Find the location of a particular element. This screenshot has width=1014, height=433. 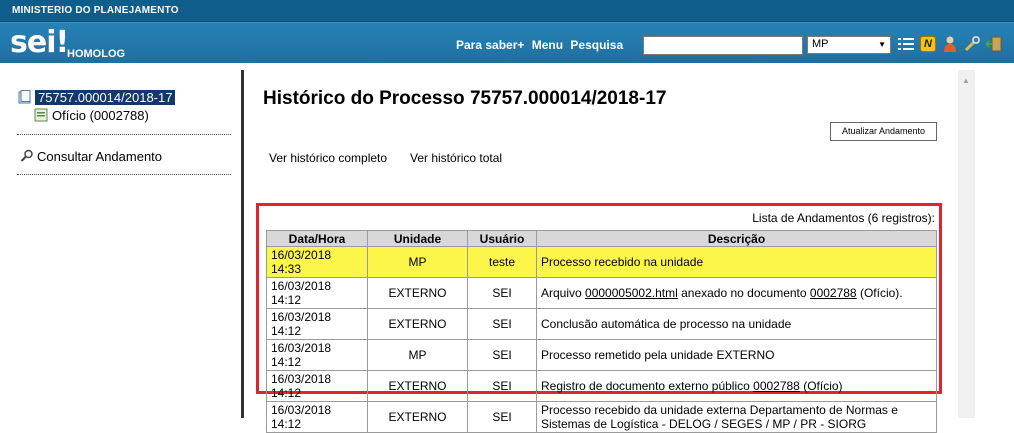

tree-document-node: Ofício (0002788) is located at coordinates (91, 115).